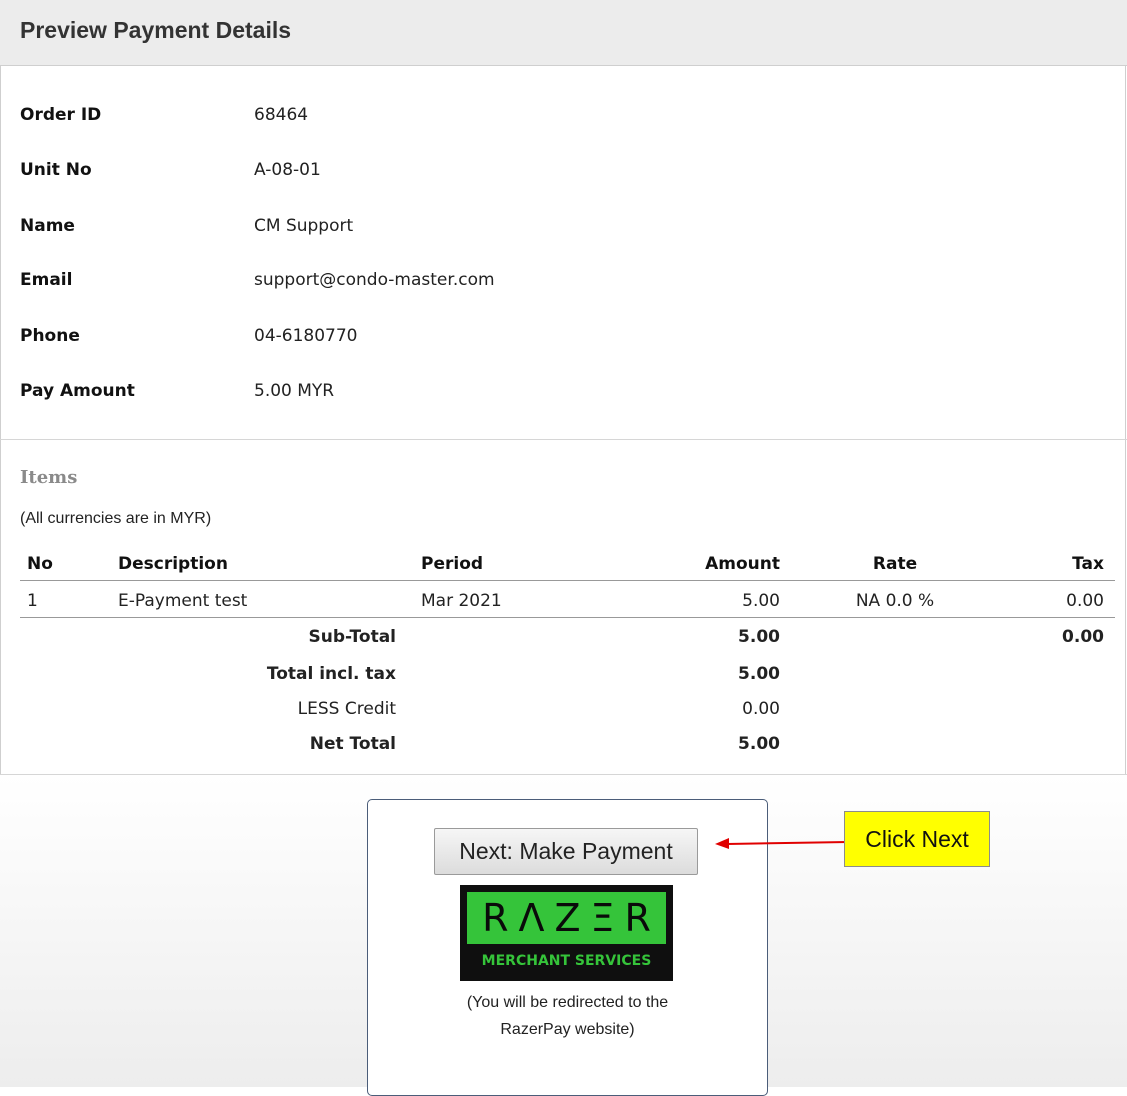  I want to click on table-header-rule, so click(567, 580).